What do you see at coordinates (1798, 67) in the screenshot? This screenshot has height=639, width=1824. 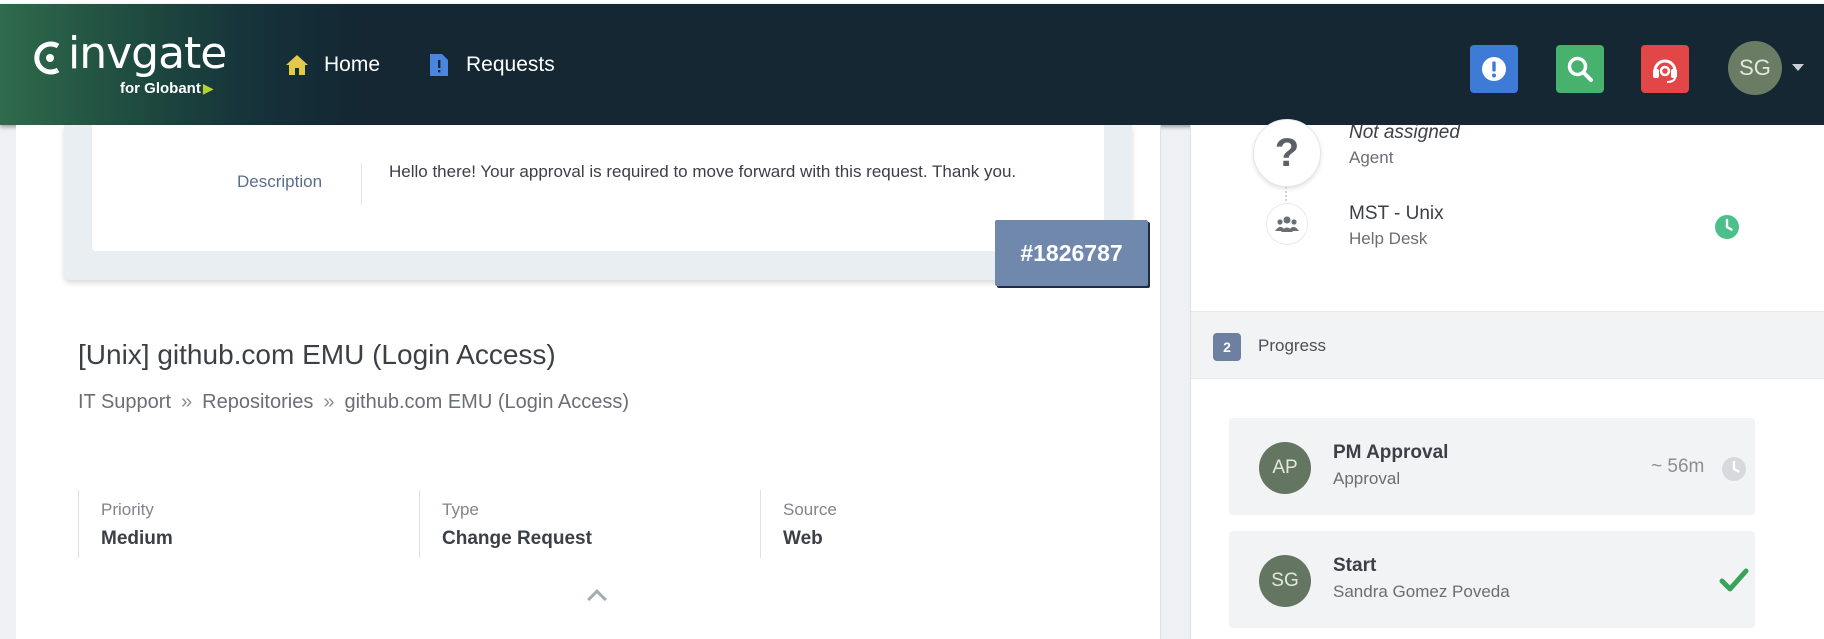 I see `user-menu-caret-icon` at bounding box center [1798, 67].